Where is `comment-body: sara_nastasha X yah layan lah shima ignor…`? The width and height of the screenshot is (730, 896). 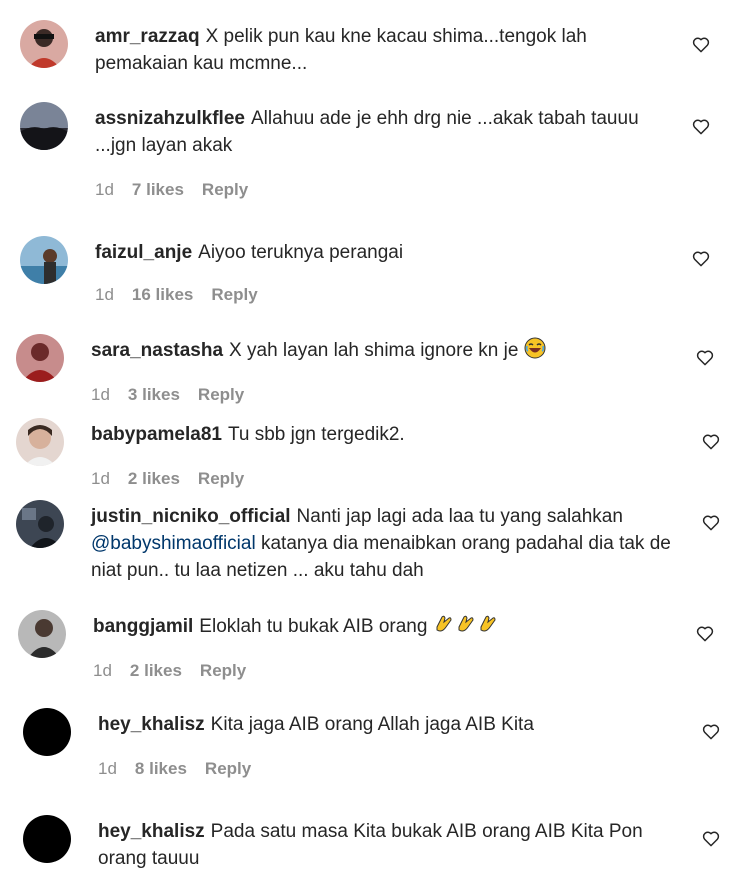
comment-body: sara_nastasha X yah layan lah shima ignor… is located at coordinates (371, 350).